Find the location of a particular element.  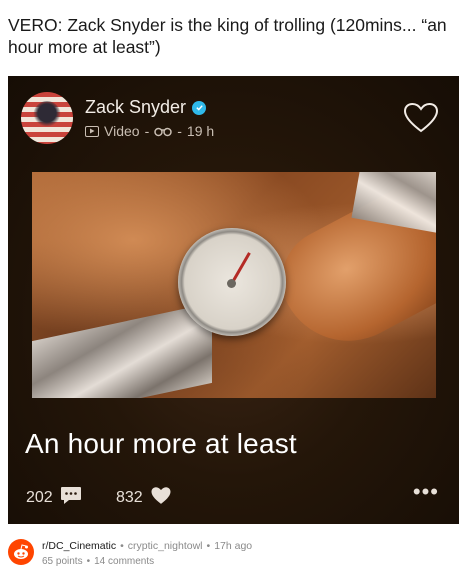

post-time: 17h ago is located at coordinates (233, 546).